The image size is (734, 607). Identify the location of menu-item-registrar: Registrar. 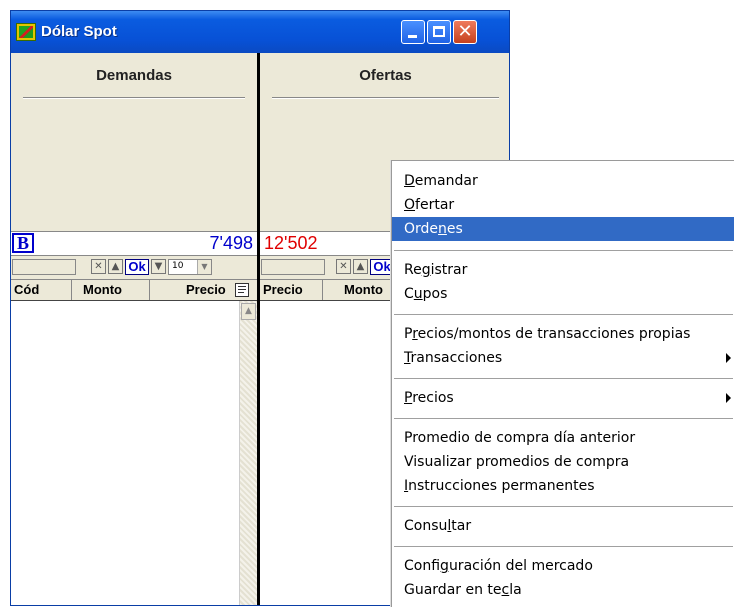
(563, 270).